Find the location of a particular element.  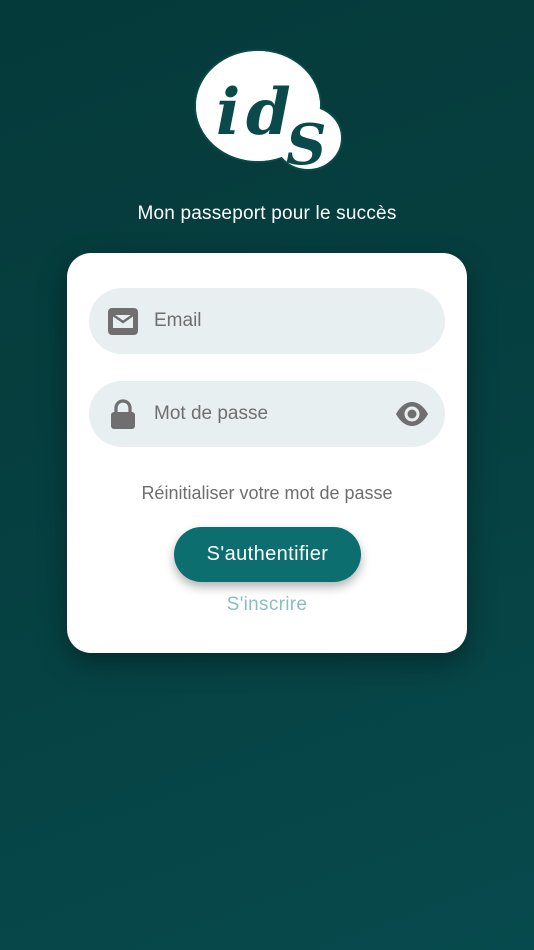

password-input is located at coordinates (264, 414).